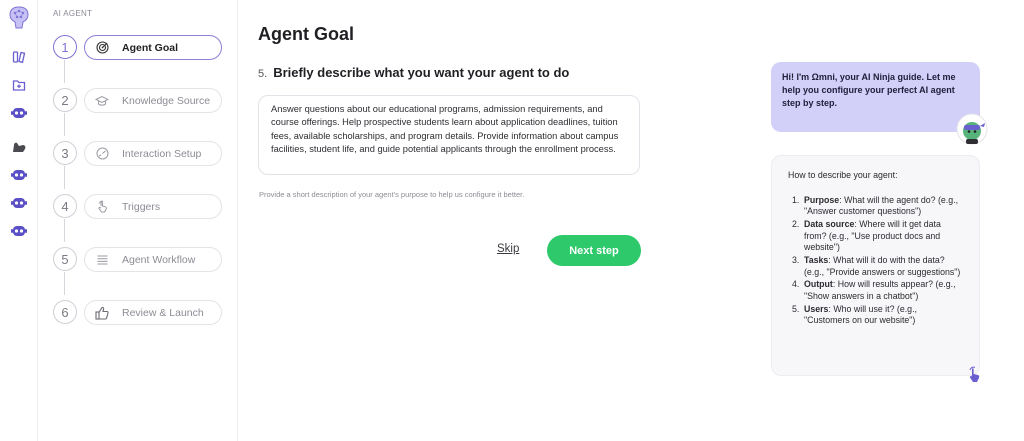 This screenshot has height=441, width=1024. I want to click on ninja-avatar-icon, so click(972, 130).